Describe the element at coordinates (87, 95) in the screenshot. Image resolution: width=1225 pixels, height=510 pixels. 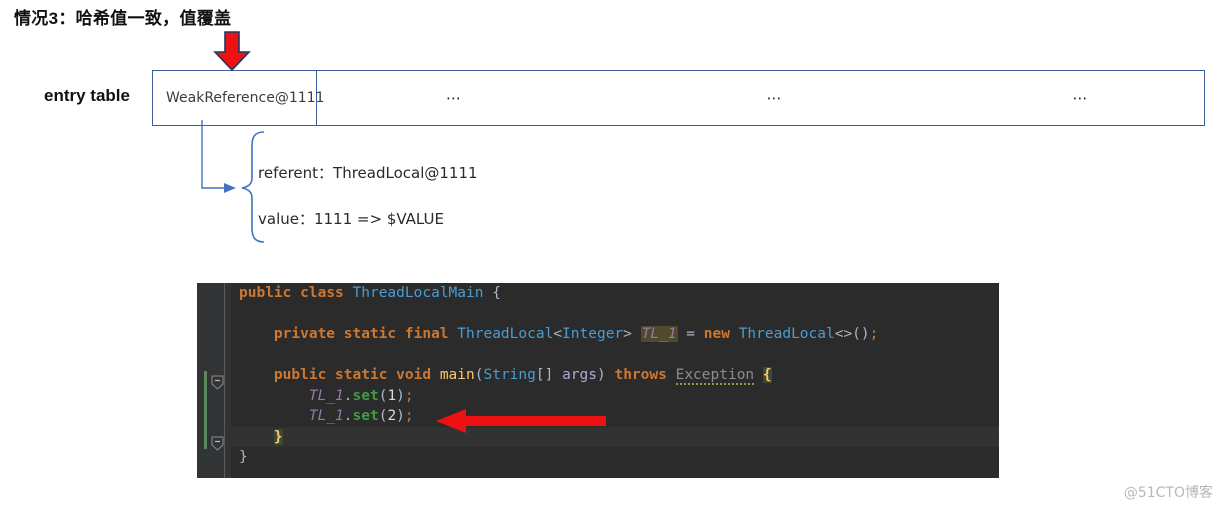
I see `entry-table-label: entry table` at that location.